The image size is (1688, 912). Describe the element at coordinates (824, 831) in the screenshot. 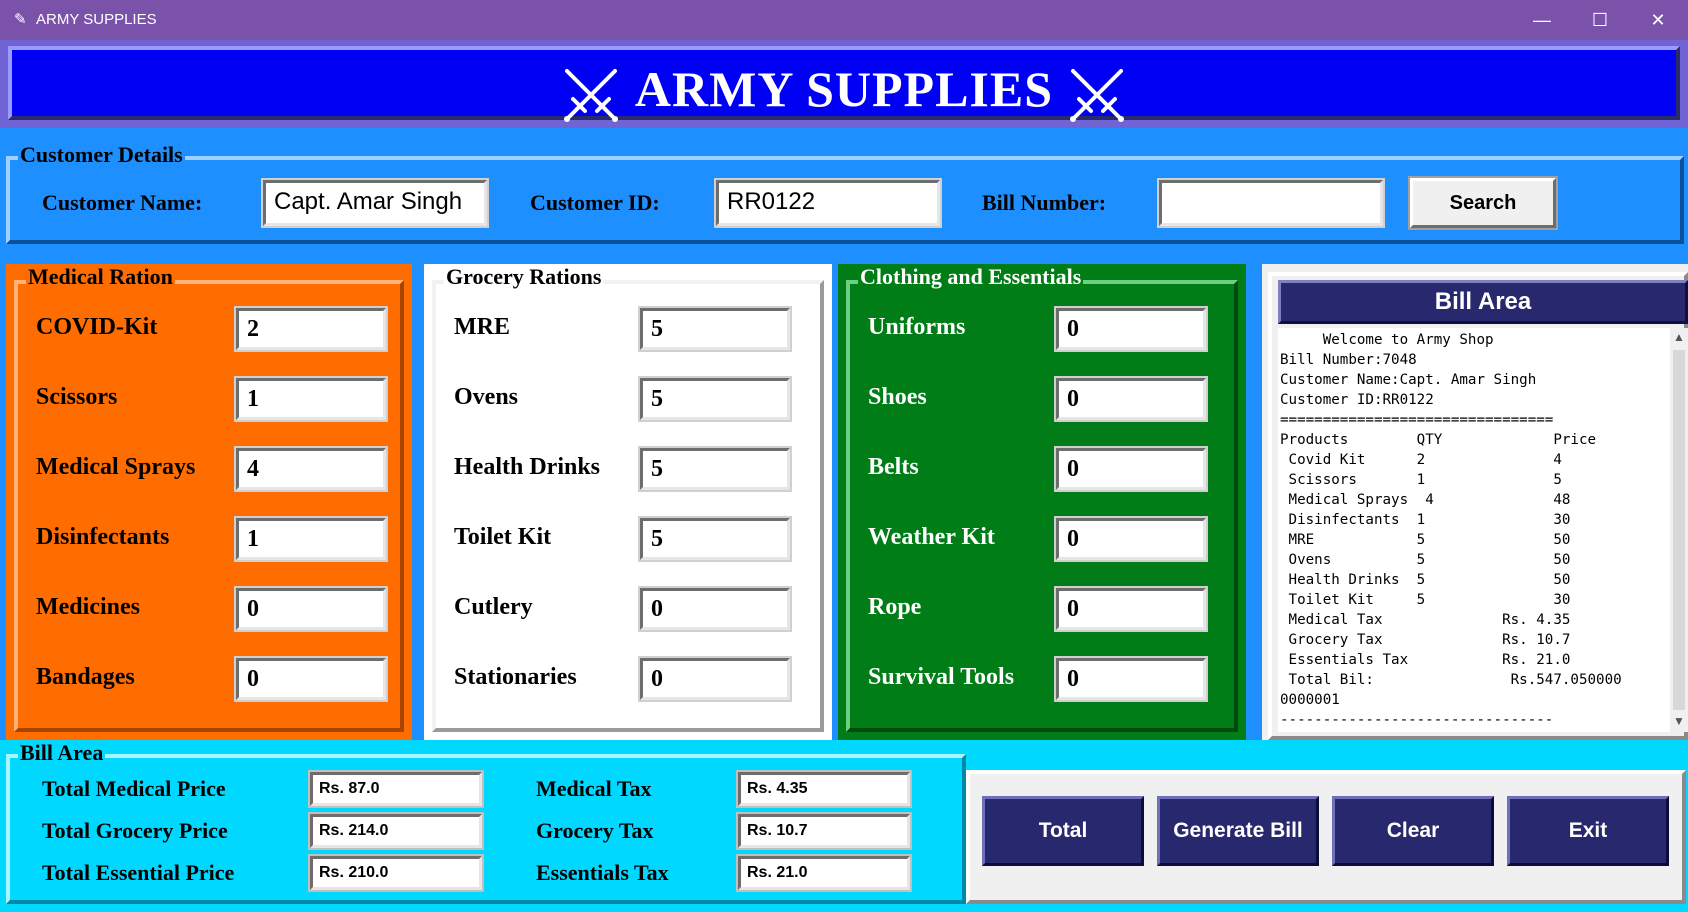

I see `grocery-tax-field: Rs. 10.7` at that location.